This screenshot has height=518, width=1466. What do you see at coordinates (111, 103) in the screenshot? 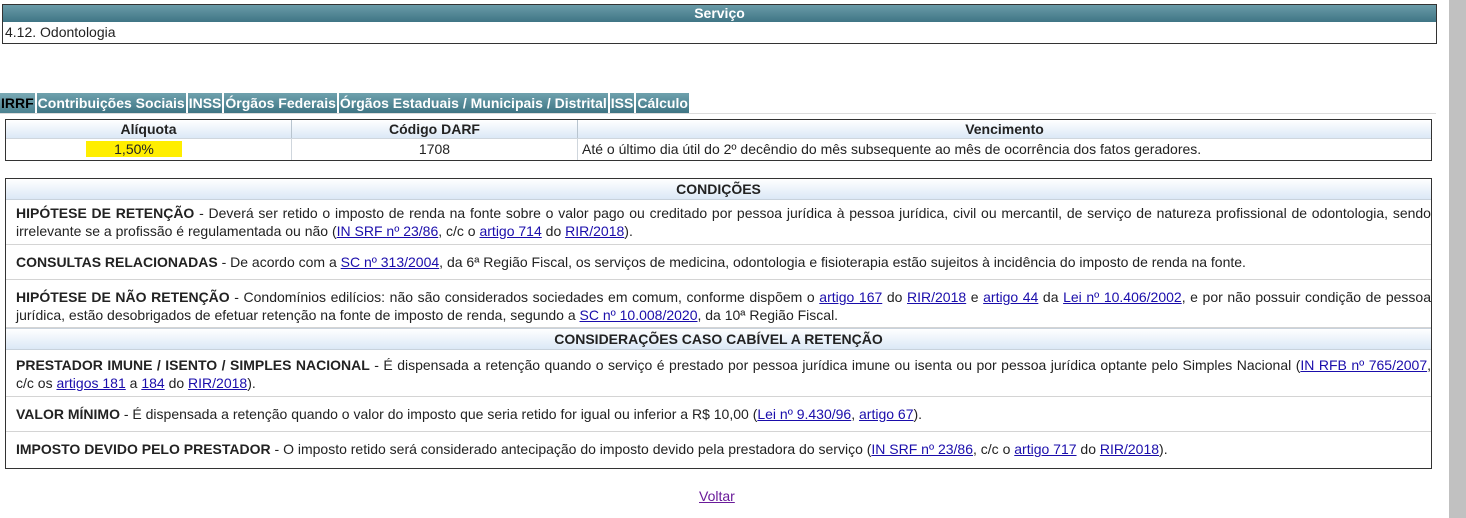
I see `tab-contribuicoes-sociais: Contribuições Sociais` at bounding box center [111, 103].